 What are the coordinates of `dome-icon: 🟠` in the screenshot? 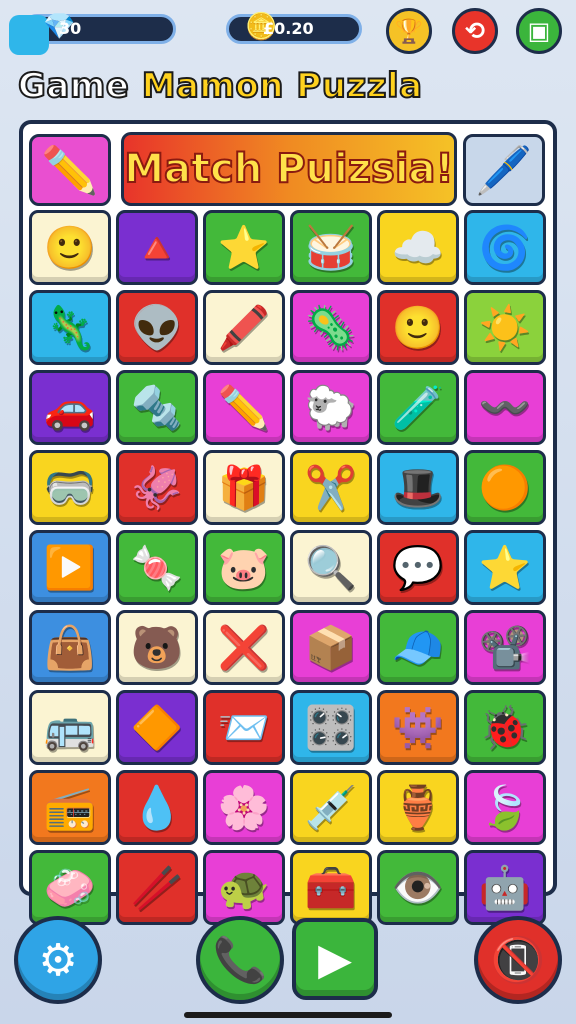 It's located at (505, 487).